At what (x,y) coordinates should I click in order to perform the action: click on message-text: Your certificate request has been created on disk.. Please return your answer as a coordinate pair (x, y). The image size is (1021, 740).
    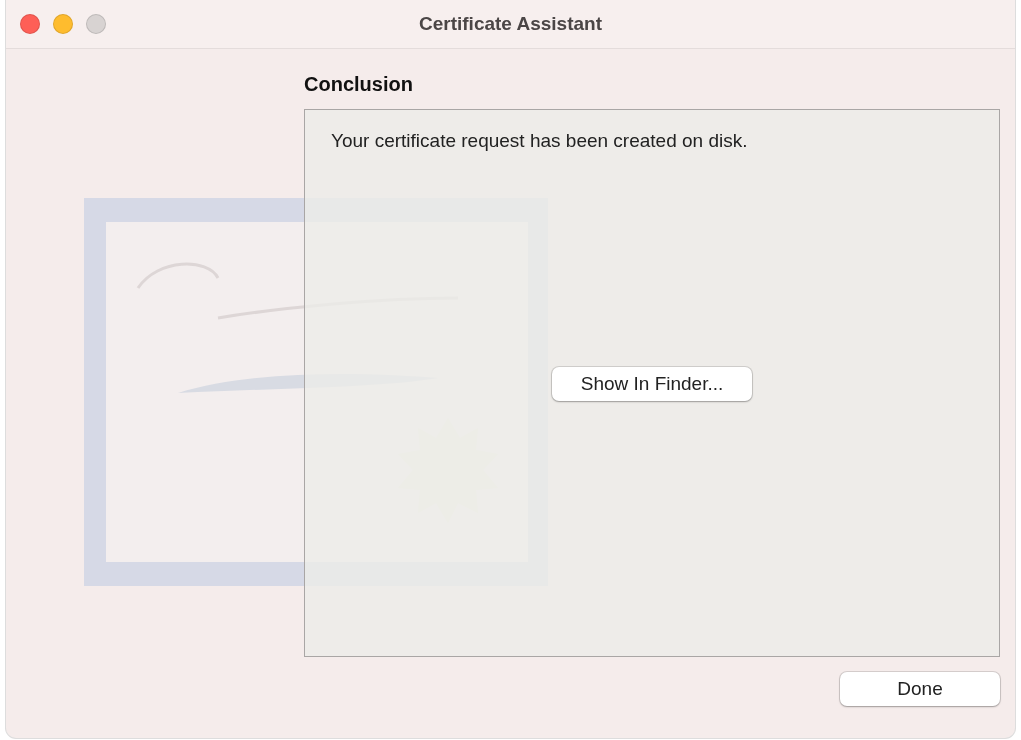
    Looking at the image, I should click on (539, 140).